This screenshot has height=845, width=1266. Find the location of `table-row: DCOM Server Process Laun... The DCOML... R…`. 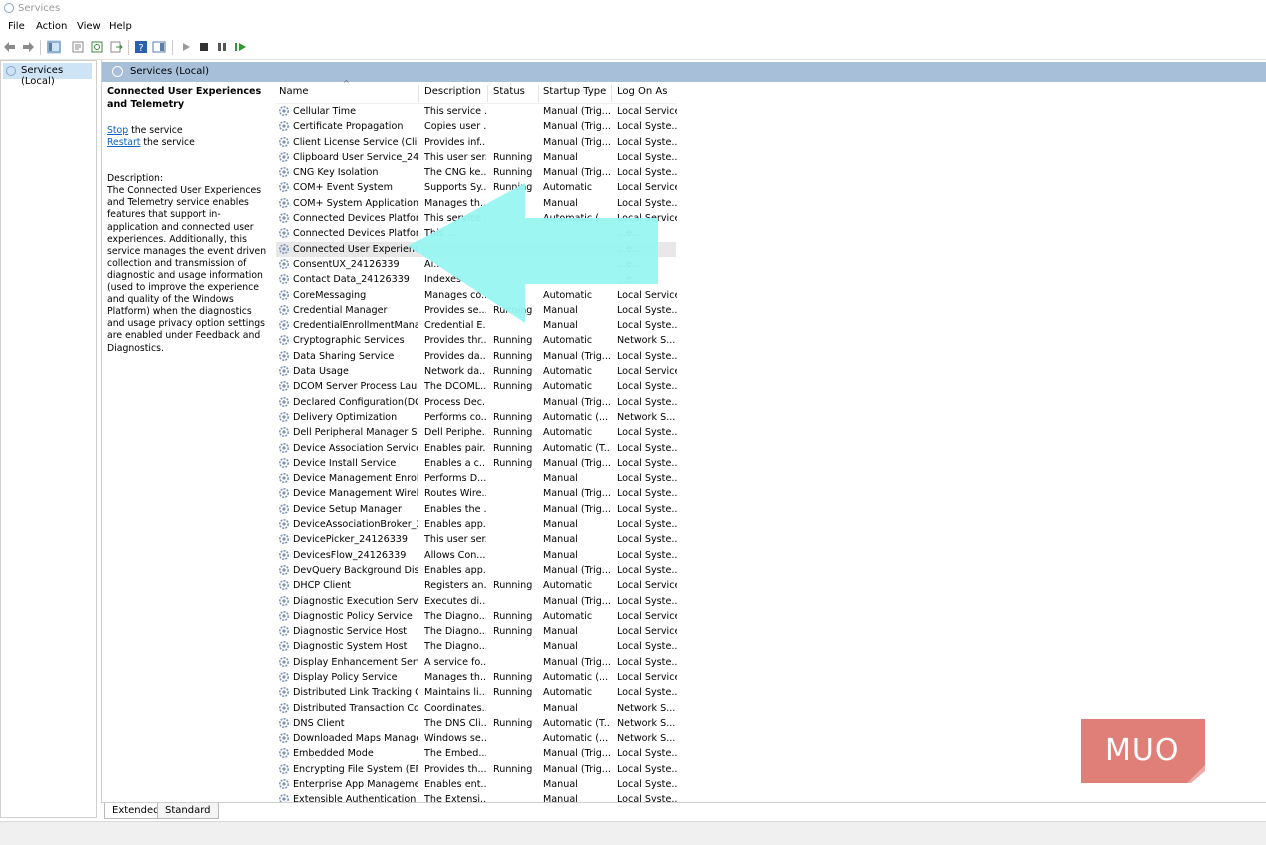

table-row: DCOM Server Process Laun... The DCOML... R… is located at coordinates (476, 386).